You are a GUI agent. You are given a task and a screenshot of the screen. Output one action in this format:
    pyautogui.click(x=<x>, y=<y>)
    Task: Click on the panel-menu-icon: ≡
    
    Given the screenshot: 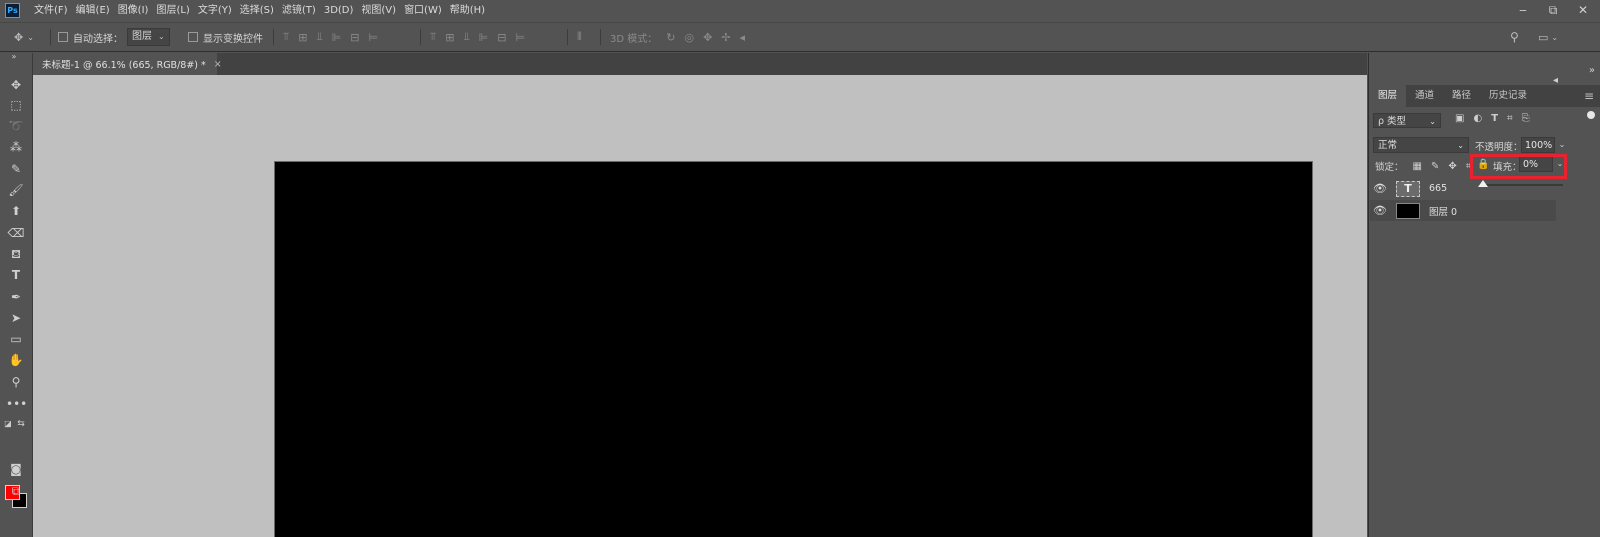 What is the action you would take?
    pyautogui.click(x=1589, y=96)
    